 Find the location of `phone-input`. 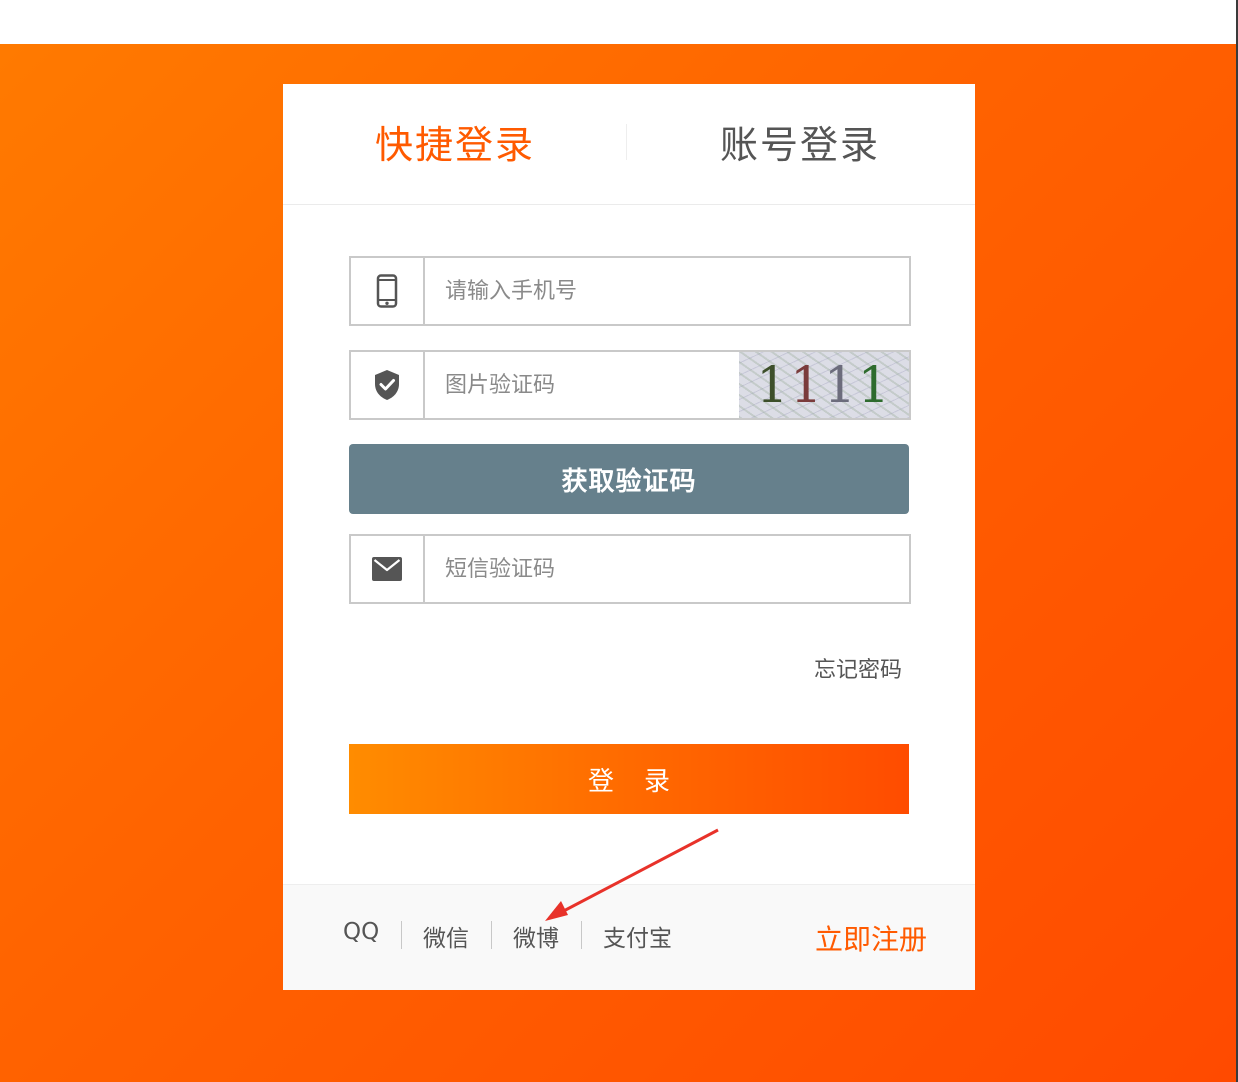

phone-input is located at coordinates (667, 291).